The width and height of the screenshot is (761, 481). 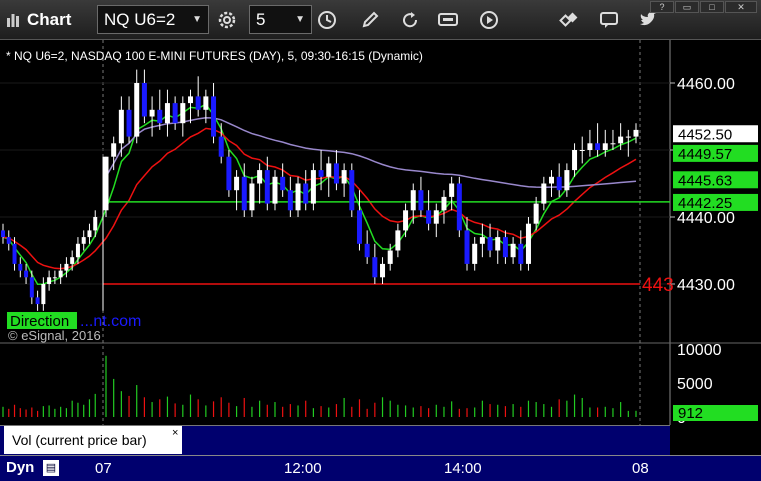 What do you see at coordinates (175, 433) in the screenshot?
I see `close-icon: ×` at bounding box center [175, 433].